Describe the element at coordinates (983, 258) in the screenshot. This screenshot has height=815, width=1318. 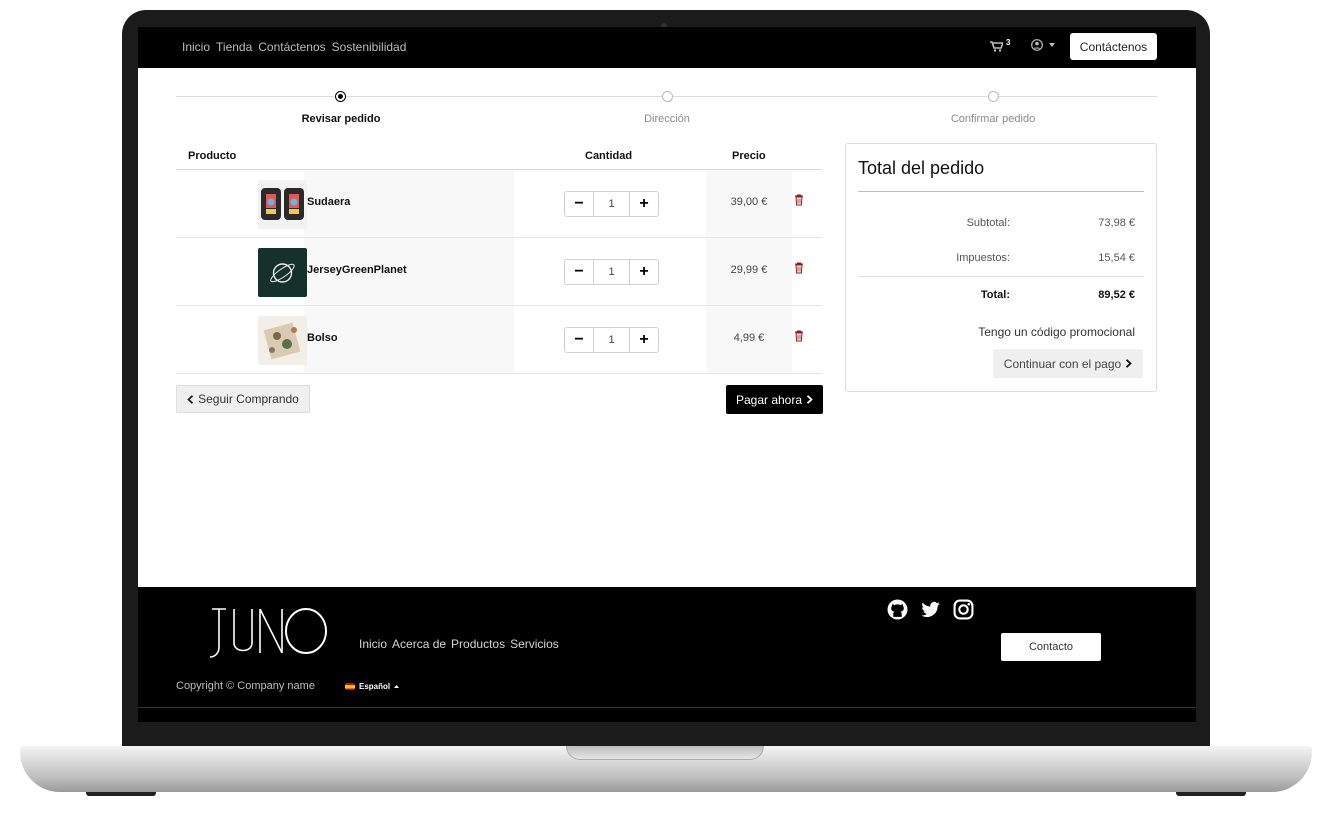
I see `tax-label: Impuestos:` at that location.